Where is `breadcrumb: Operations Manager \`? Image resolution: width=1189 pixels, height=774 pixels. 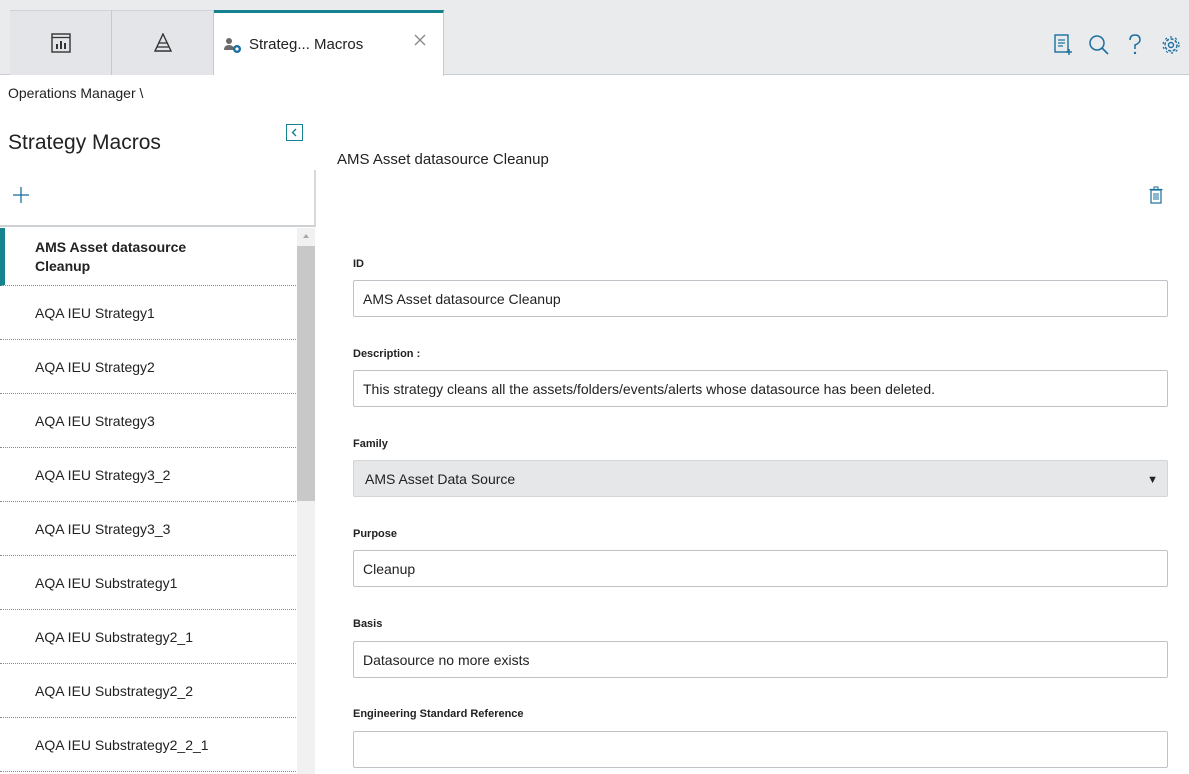
breadcrumb: Operations Manager \ is located at coordinates (75, 93).